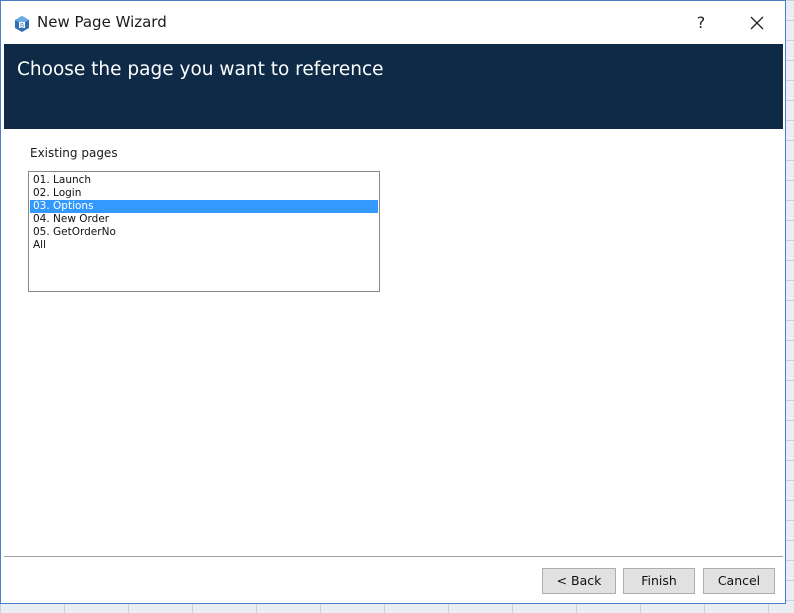 The width and height of the screenshot is (794, 613). I want to click on list-item: 03. Options, so click(204, 206).